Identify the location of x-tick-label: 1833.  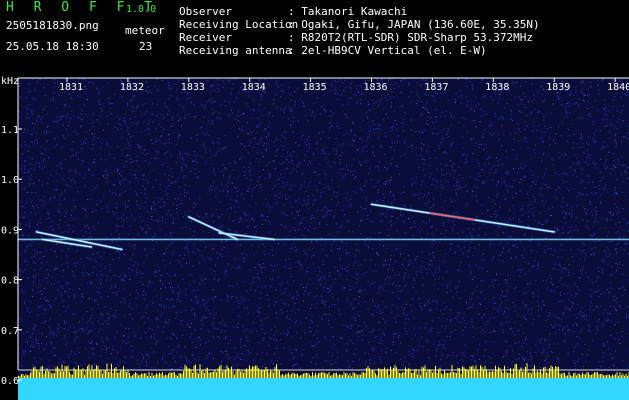
(193, 87).